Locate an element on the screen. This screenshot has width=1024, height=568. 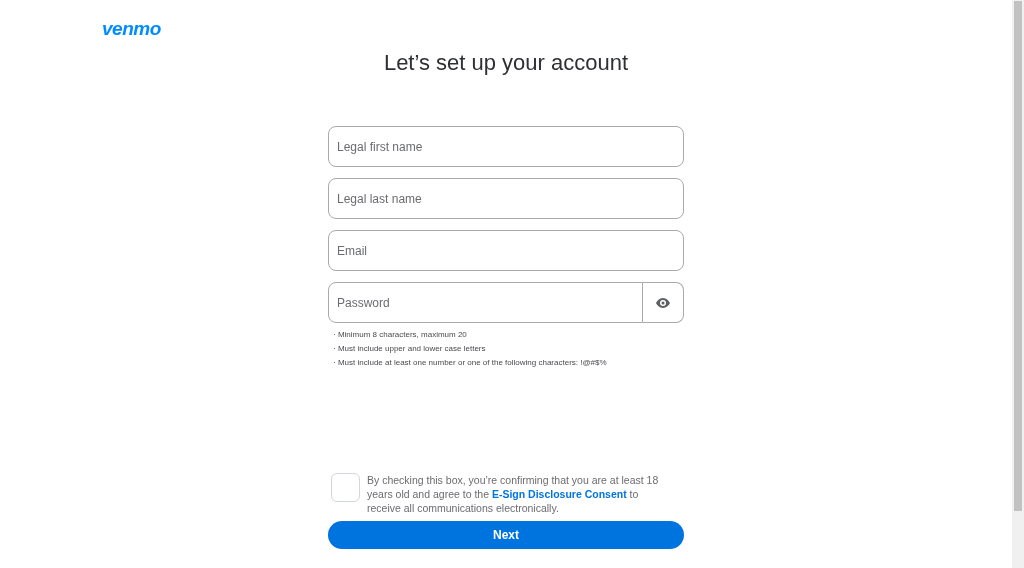
page-heading: Let’s set up your account is located at coordinates (506, 63).